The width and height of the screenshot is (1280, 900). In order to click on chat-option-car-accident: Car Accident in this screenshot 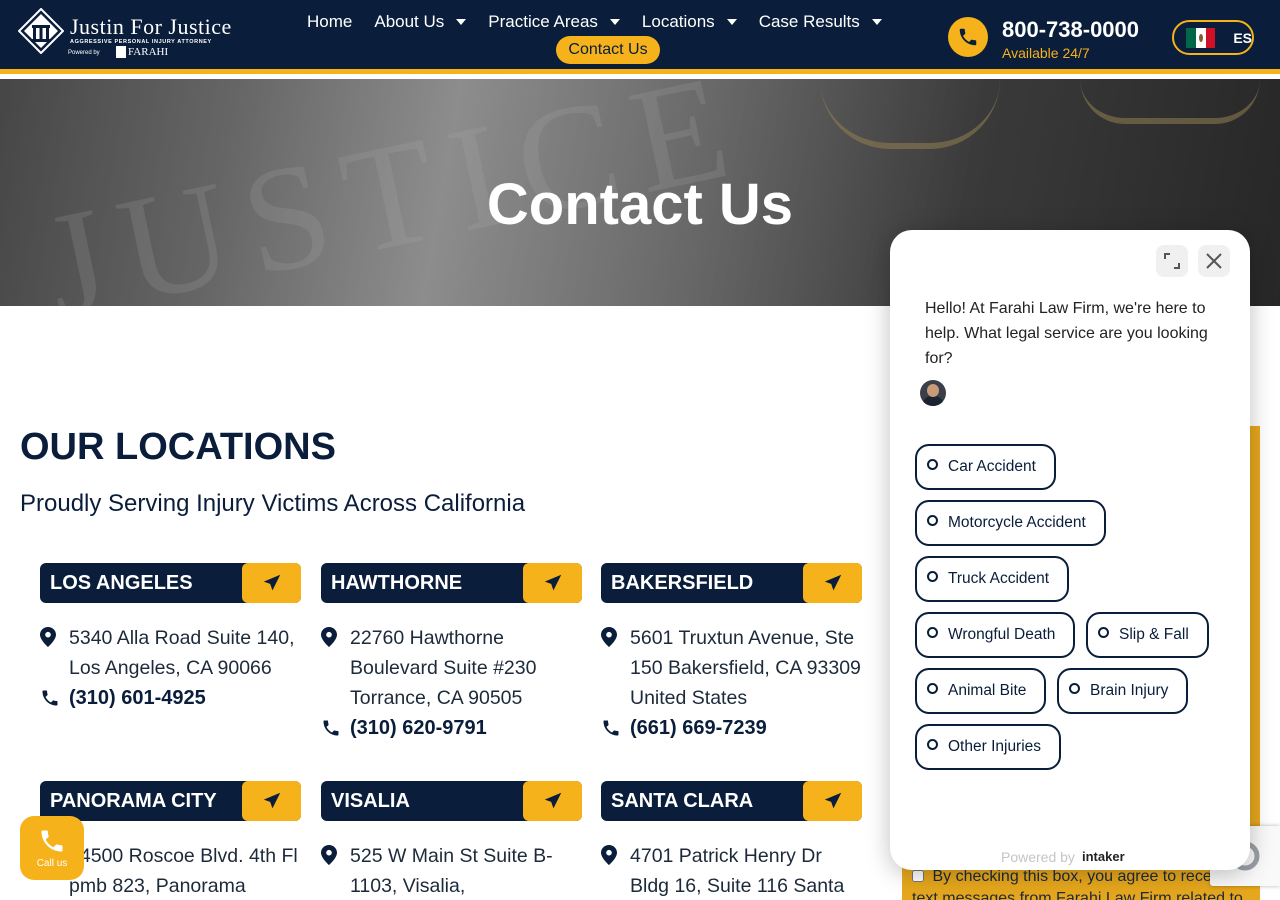, I will do `click(985, 467)`.